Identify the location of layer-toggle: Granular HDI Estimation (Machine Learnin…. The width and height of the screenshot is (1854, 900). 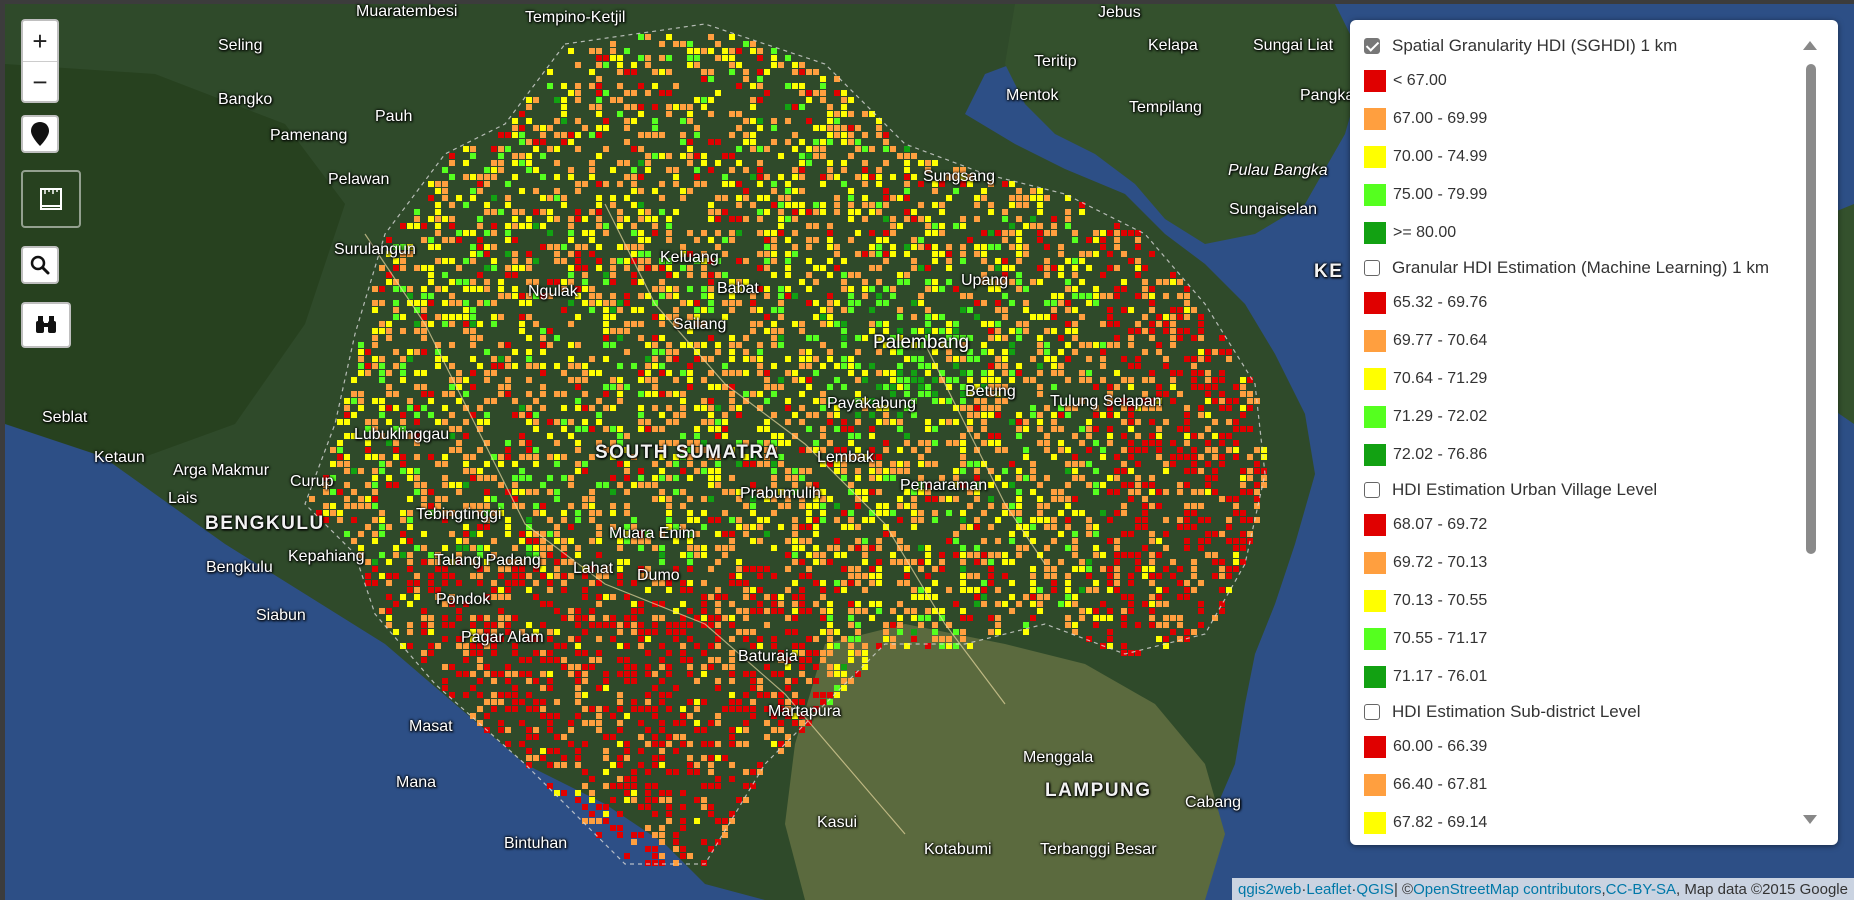
(1594, 268).